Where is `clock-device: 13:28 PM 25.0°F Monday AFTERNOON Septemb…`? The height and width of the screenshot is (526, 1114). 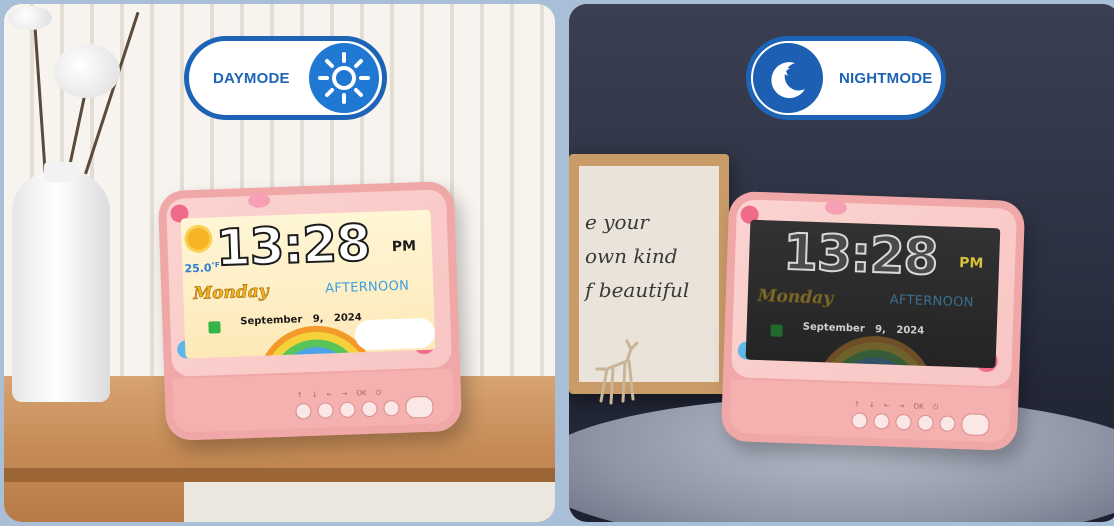
clock-device: 13:28 PM 25.0°F Monday AFTERNOON Septemb… is located at coordinates (310, 311).